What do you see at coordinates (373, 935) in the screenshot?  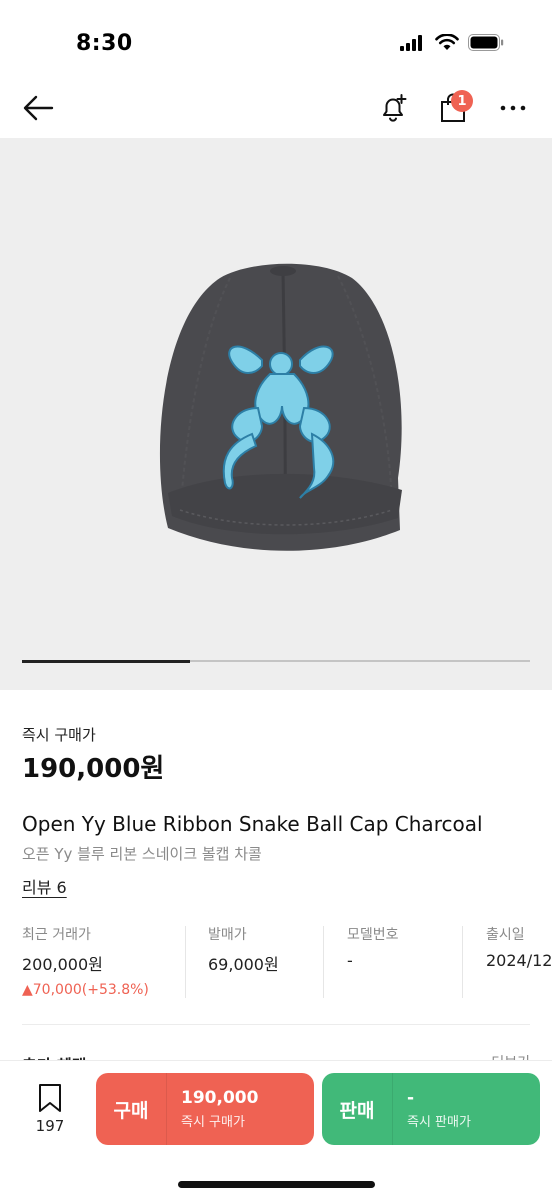 I see `stat-label: 모델번호` at bounding box center [373, 935].